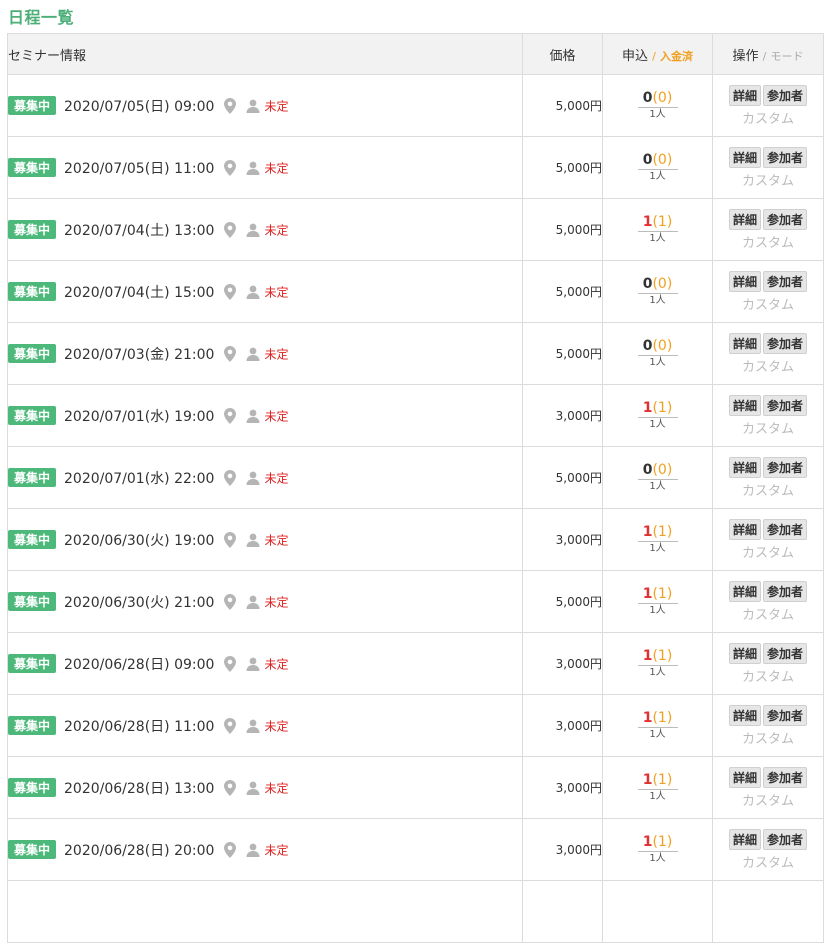 This screenshot has height=943, width=834. I want to click on row-info-cell: 募集中 2020/07/03(金) 21:00 未定, so click(265, 353).